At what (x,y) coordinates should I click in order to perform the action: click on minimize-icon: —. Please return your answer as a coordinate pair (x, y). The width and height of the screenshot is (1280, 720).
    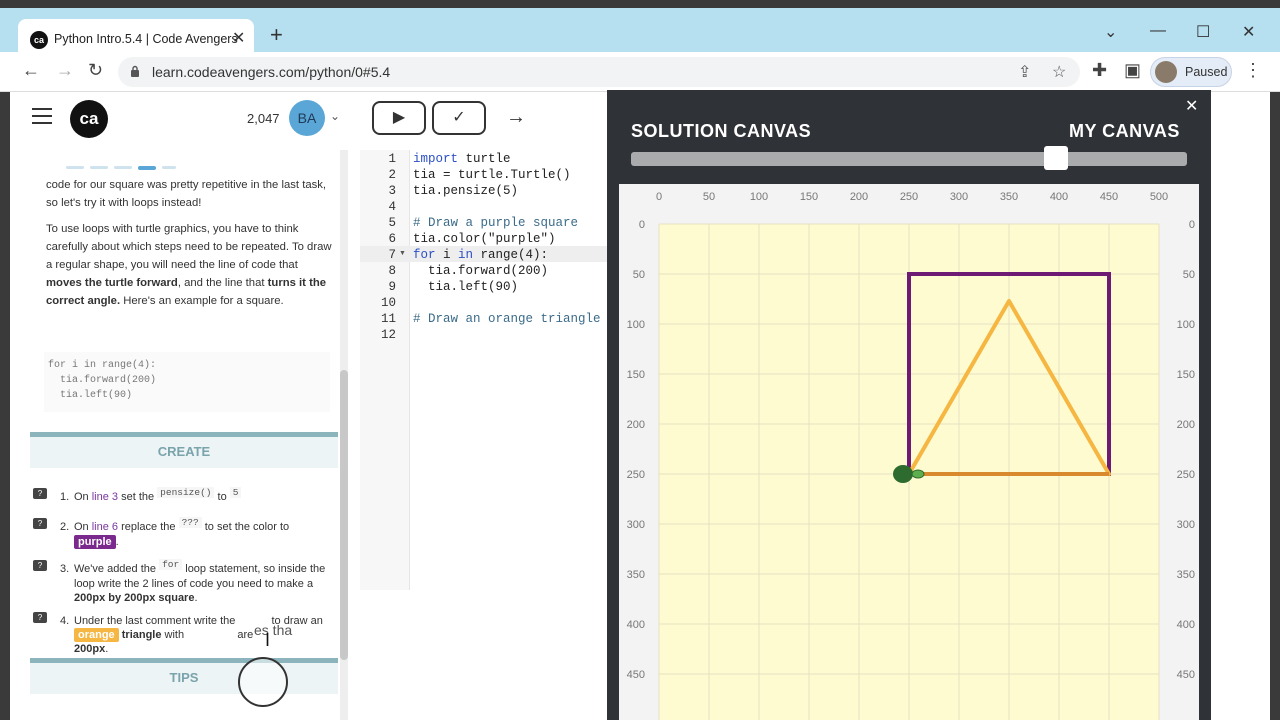
    Looking at the image, I should click on (1158, 31).